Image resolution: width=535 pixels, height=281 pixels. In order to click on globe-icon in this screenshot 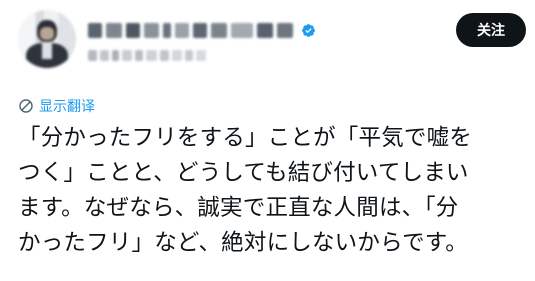, I will do `click(26, 106)`.